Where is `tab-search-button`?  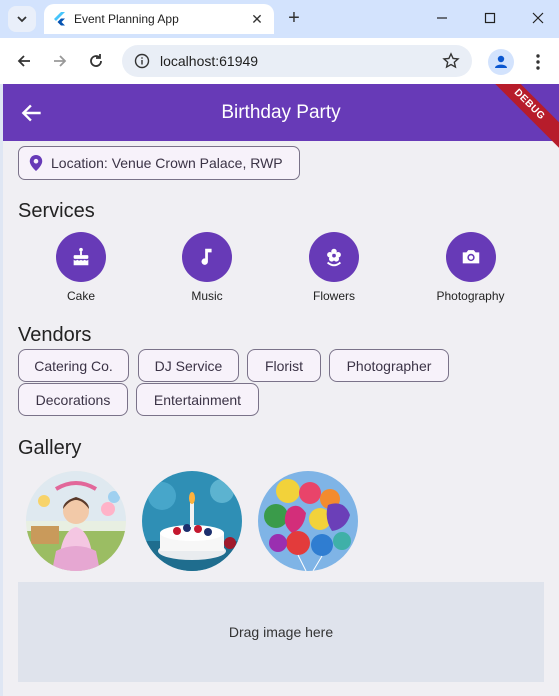
tab-search-button is located at coordinates (22, 19).